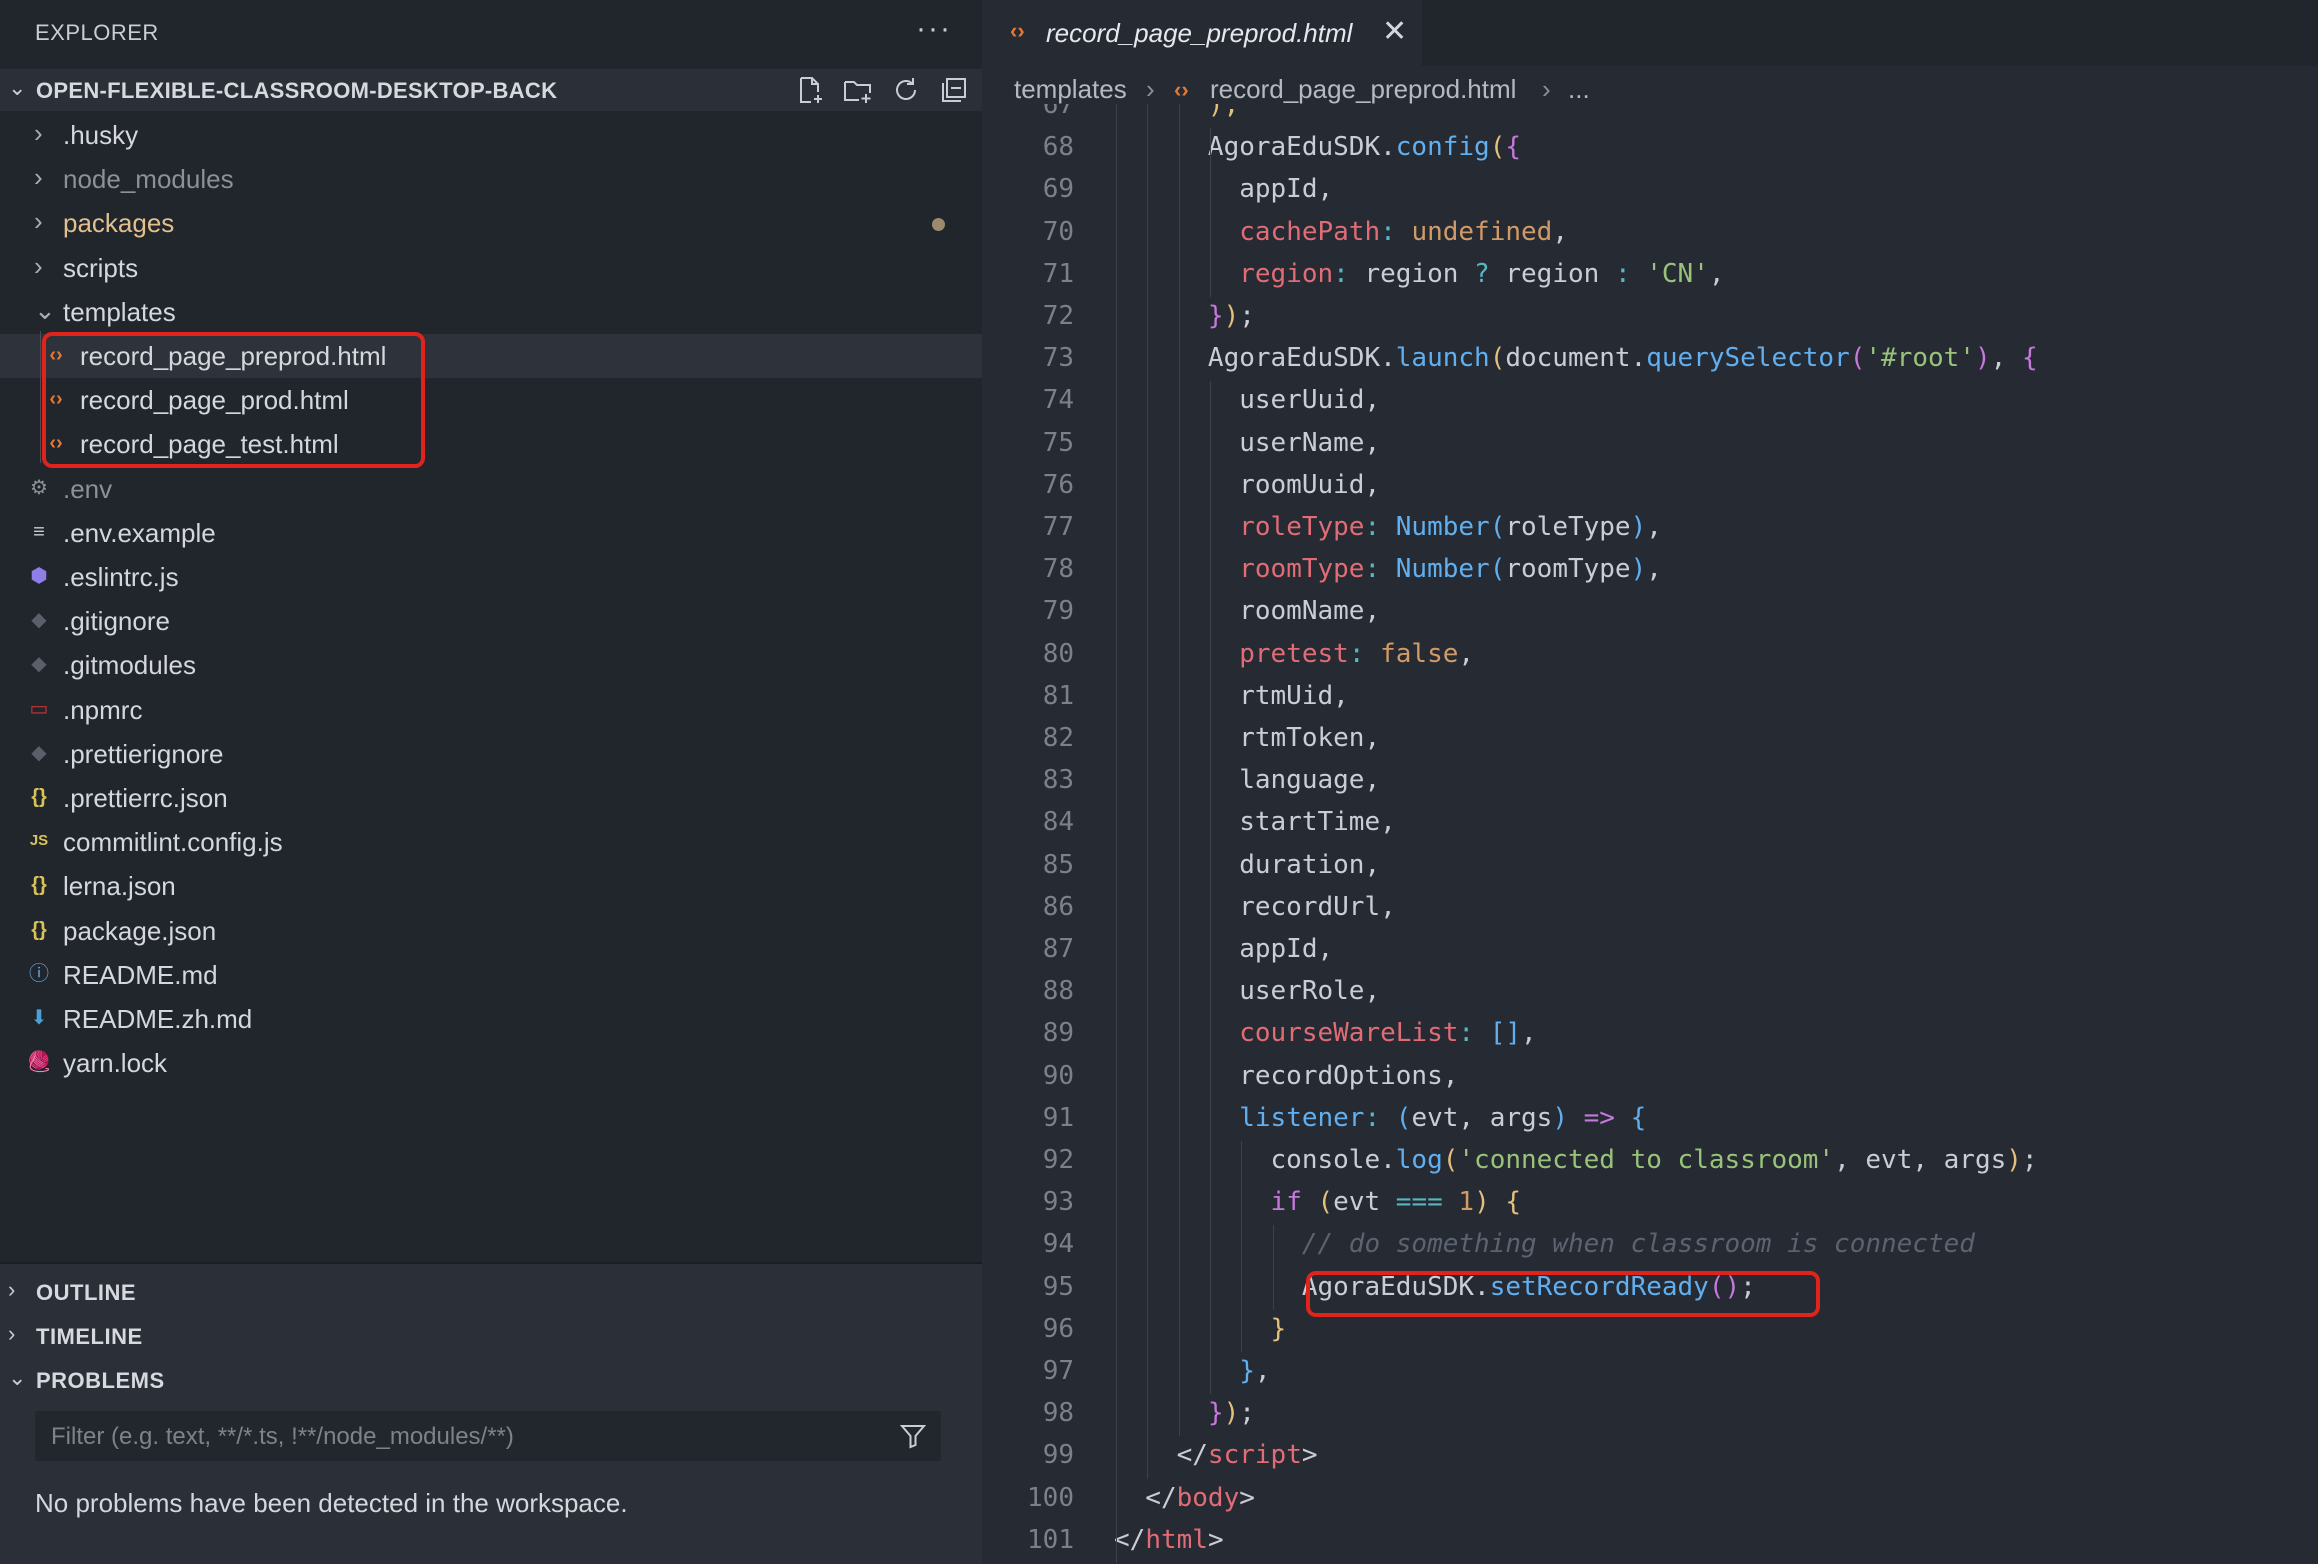 The width and height of the screenshot is (2318, 1564). What do you see at coordinates (491, 1380) in the screenshot?
I see `problems-section: ⌄ PROBLEMS` at bounding box center [491, 1380].